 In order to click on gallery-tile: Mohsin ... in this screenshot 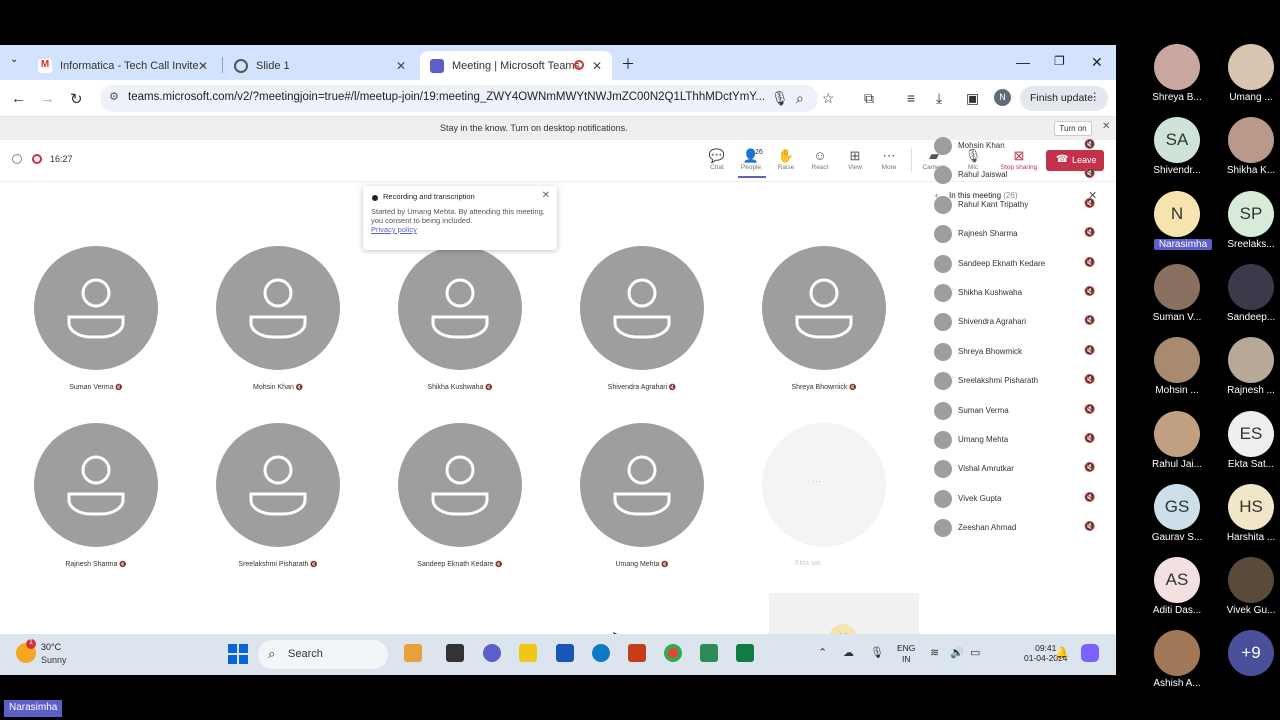, I will do `click(1177, 372)`.